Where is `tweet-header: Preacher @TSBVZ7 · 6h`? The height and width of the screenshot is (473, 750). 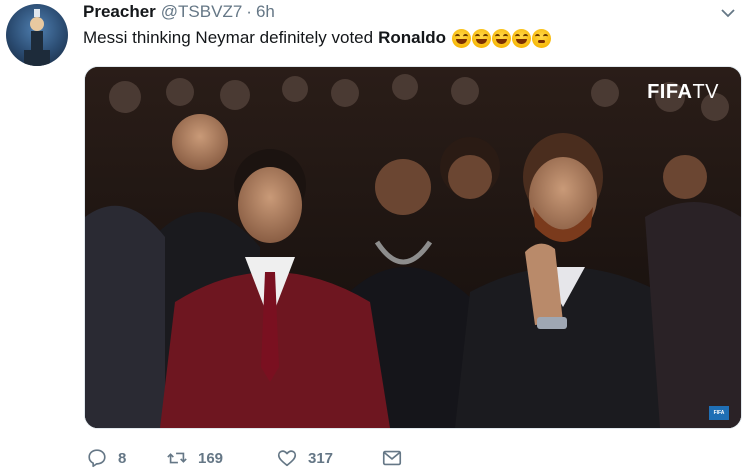 tweet-header: Preacher @TSBVZ7 · 6h is located at coordinates (179, 13).